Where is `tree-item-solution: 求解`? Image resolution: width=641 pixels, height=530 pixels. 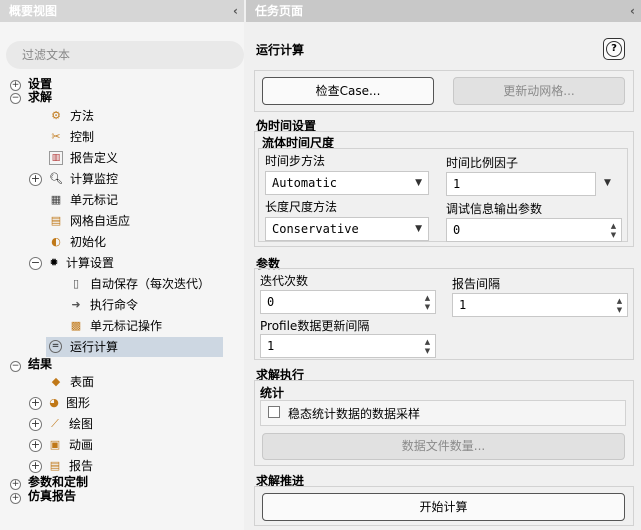
tree-item-solution: 求解 is located at coordinates (40, 97).